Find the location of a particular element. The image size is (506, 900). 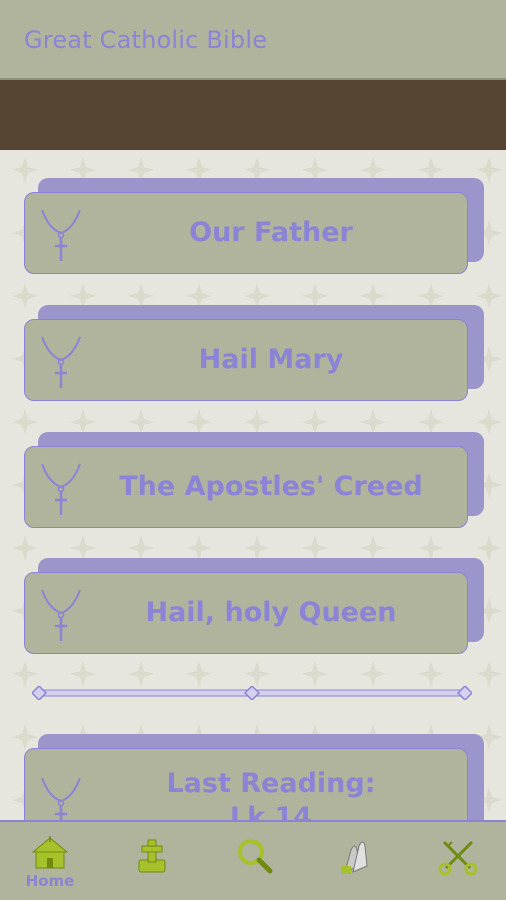

prayer-card-our-father: Our Father is located at coordinates (254, 227).